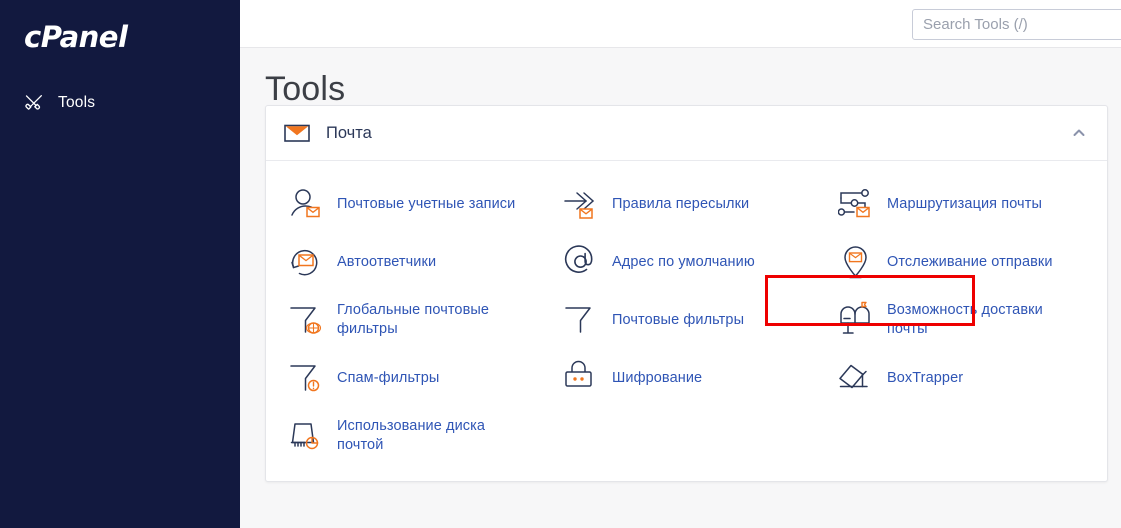  What do you see at coordinates (306, 378) in the screenshot?
I see `funnel-warning-icon` at bounding box center [306, 378].